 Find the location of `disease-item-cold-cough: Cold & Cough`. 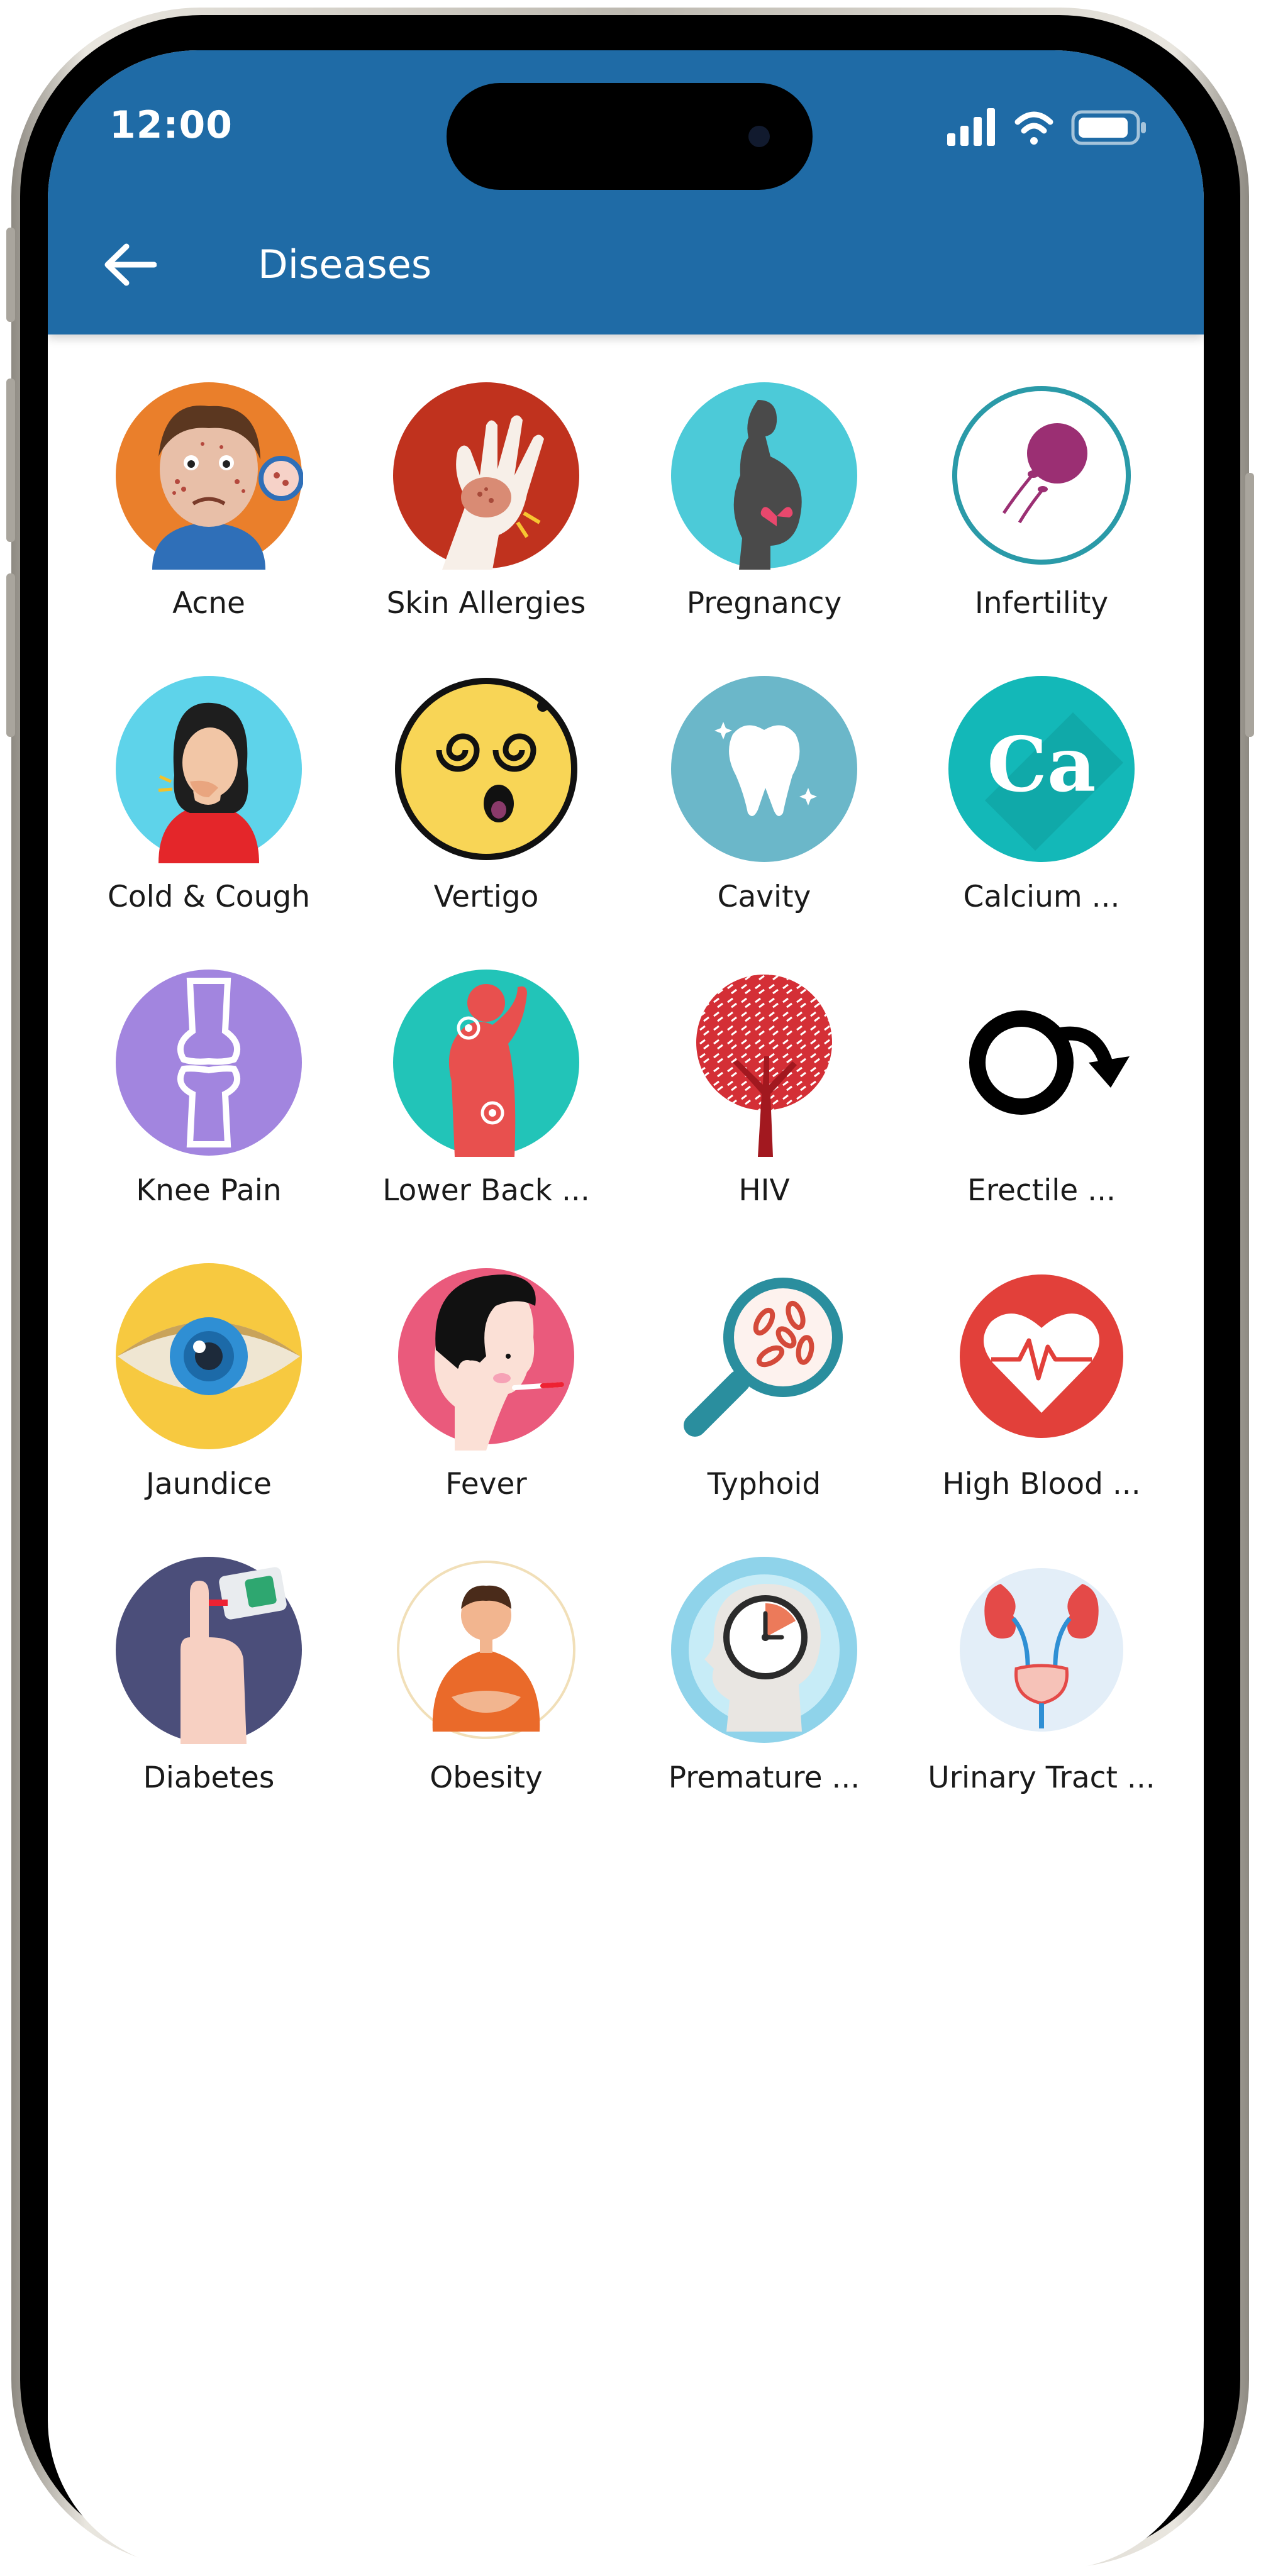

disease-item-cold-cough: Cold & Cough is located at coordinates (208, 794).